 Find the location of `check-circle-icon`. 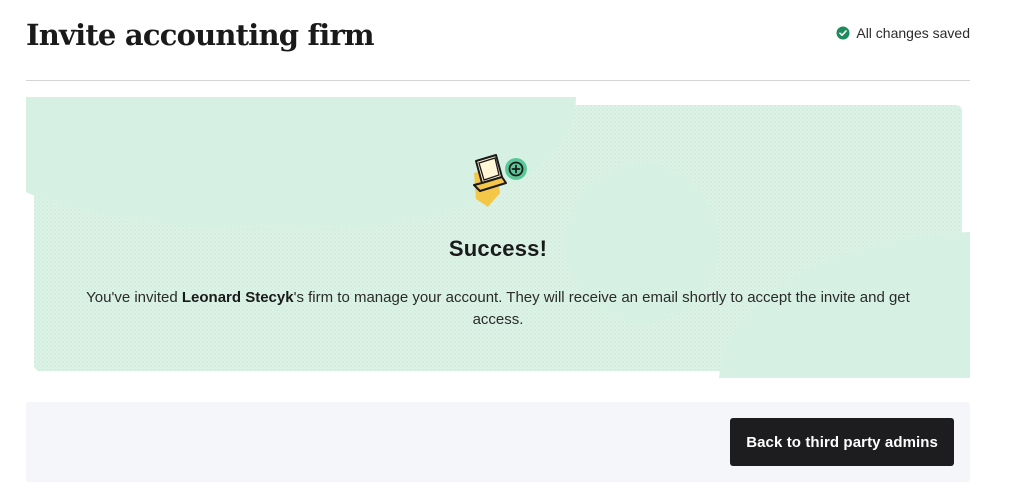

check-circle-icon is located at coordinates (843, 33).